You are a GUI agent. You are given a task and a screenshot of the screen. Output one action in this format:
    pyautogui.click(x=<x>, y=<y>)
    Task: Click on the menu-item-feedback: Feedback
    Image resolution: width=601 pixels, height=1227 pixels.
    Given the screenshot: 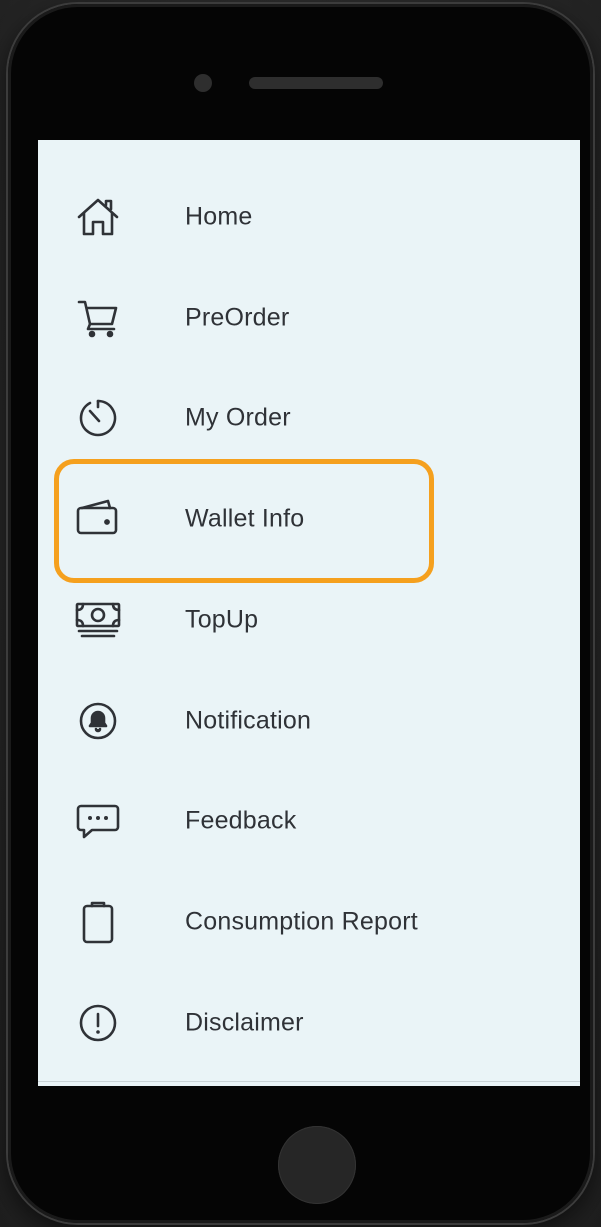 What is the action you would take?
    pyautogui.click(x=309, y=821)
    